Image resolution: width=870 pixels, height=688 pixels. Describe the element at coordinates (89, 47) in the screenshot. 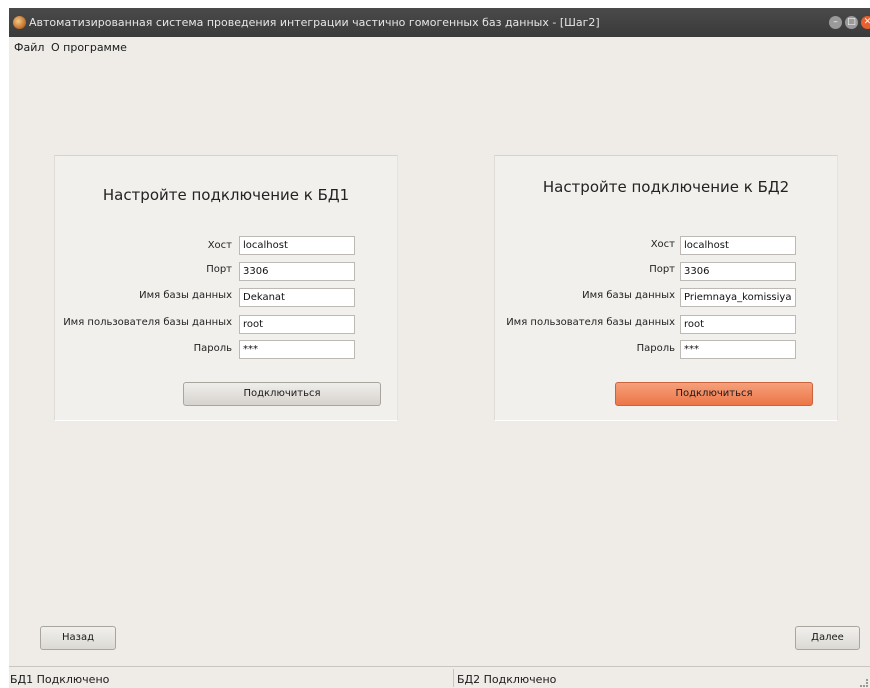

I see `menu-about: О программе` at that location.